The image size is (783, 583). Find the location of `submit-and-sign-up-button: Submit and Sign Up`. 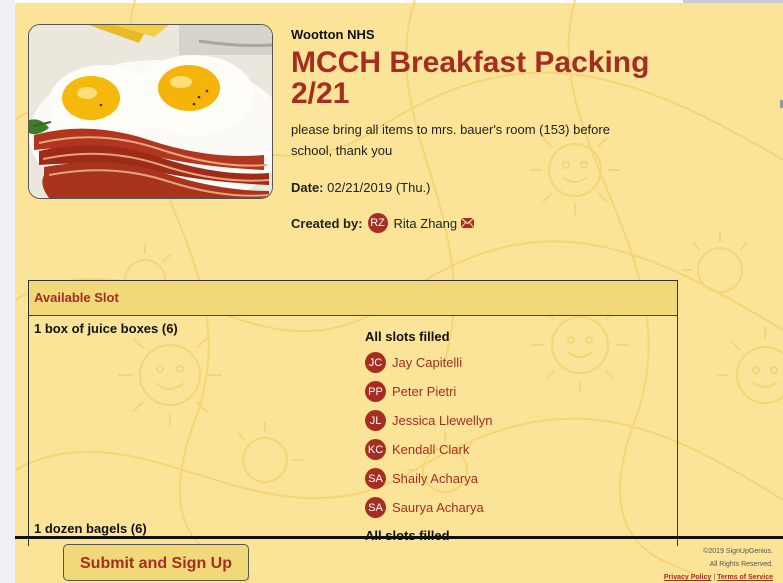

submit-and-sign-up-button: Submit and Sign Up is located at coordinates (156, 562).